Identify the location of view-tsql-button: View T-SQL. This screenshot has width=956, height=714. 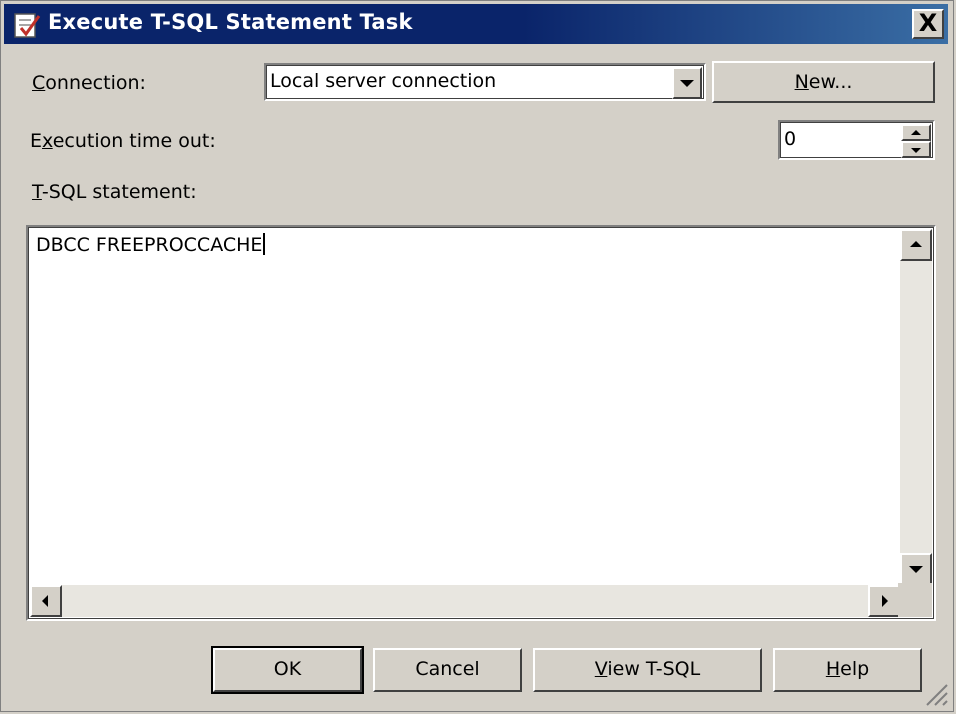
(647, 670).